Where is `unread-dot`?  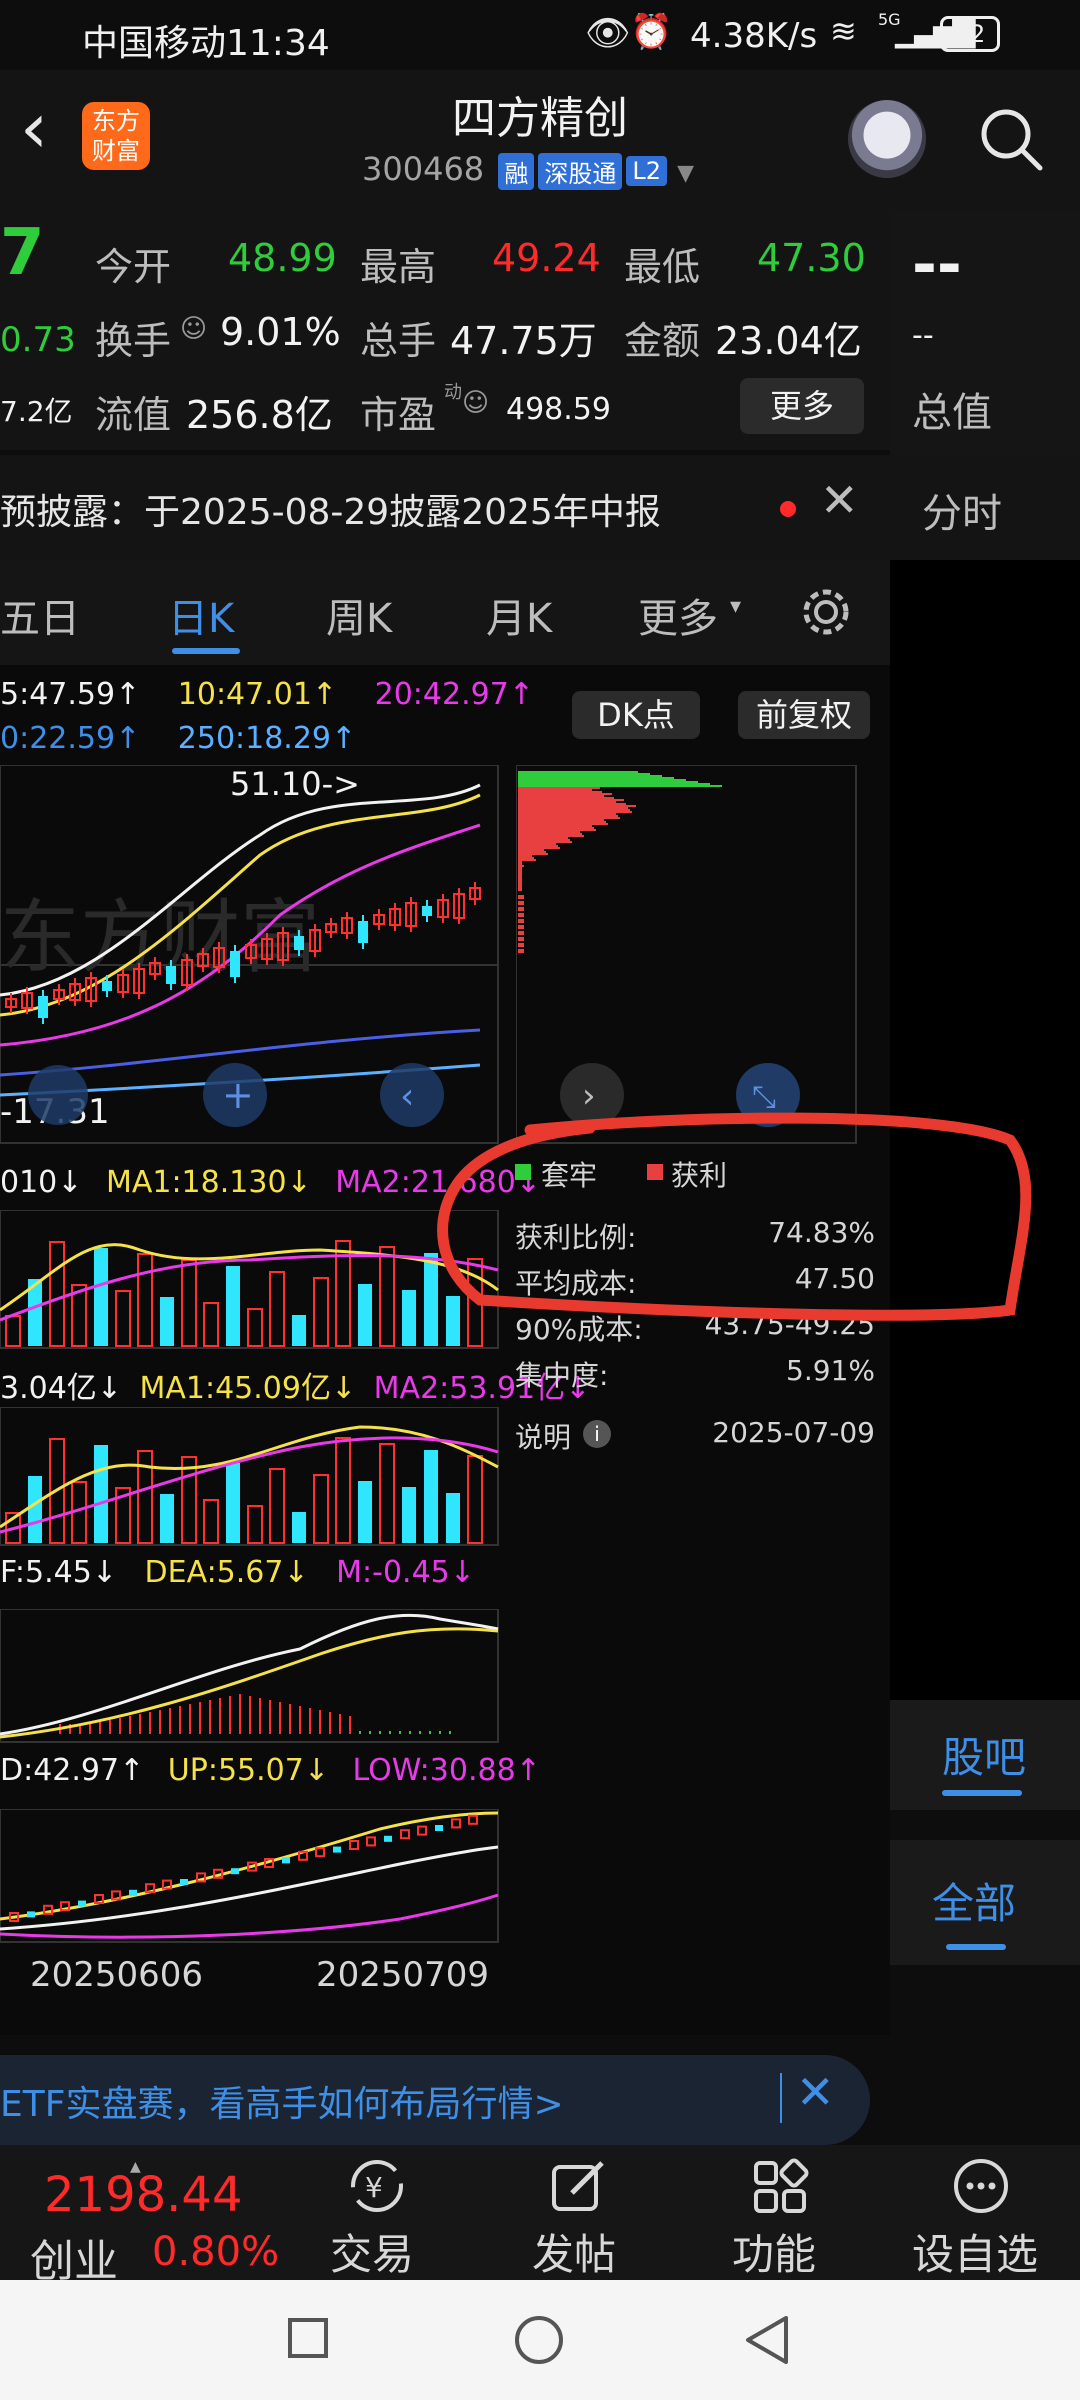 unread-dot is located at coordinates (788, 509).